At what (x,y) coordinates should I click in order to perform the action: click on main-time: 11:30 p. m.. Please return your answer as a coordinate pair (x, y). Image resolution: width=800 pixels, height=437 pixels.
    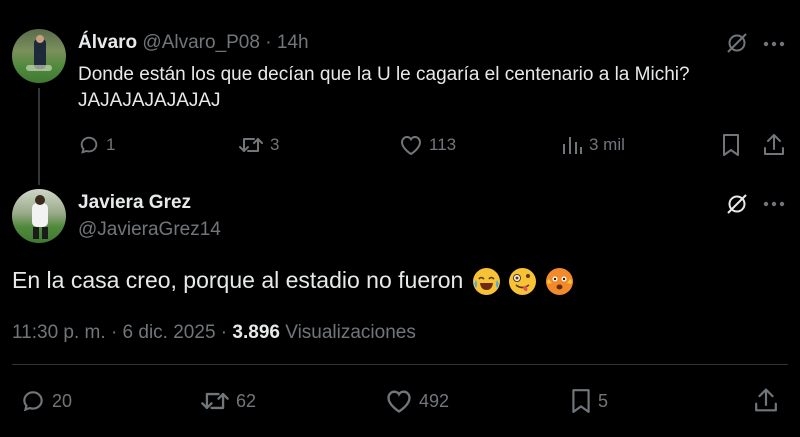
    Looking at the image, I should click on (59, 332).